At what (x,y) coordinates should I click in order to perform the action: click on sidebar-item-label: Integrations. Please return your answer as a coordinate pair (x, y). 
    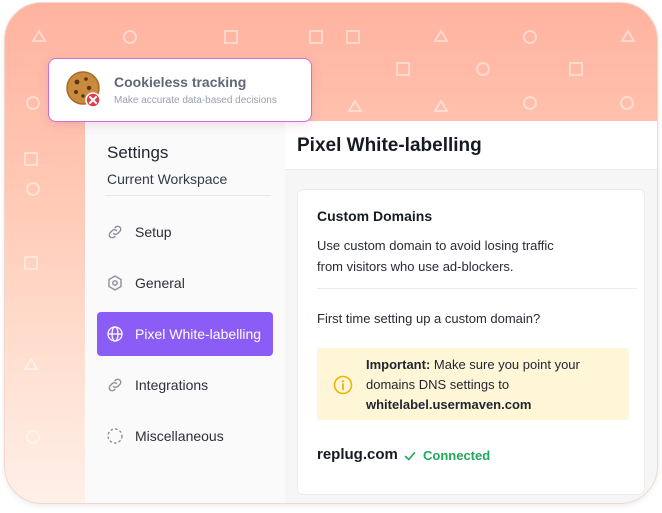
    Looking at the image, I should click on (172, 385).